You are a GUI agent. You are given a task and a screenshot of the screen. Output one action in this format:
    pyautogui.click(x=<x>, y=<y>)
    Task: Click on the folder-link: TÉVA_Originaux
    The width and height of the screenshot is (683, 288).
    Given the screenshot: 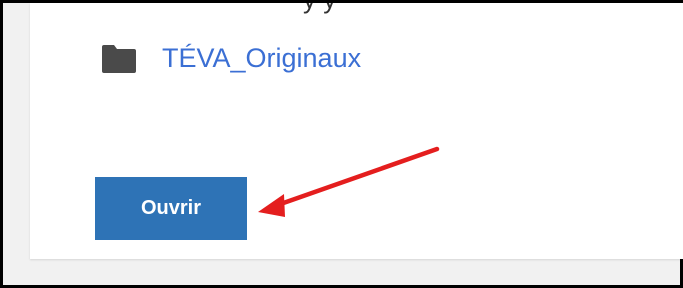 What is the action you would take?
    pyautogui.click(x=261, y=58)
    